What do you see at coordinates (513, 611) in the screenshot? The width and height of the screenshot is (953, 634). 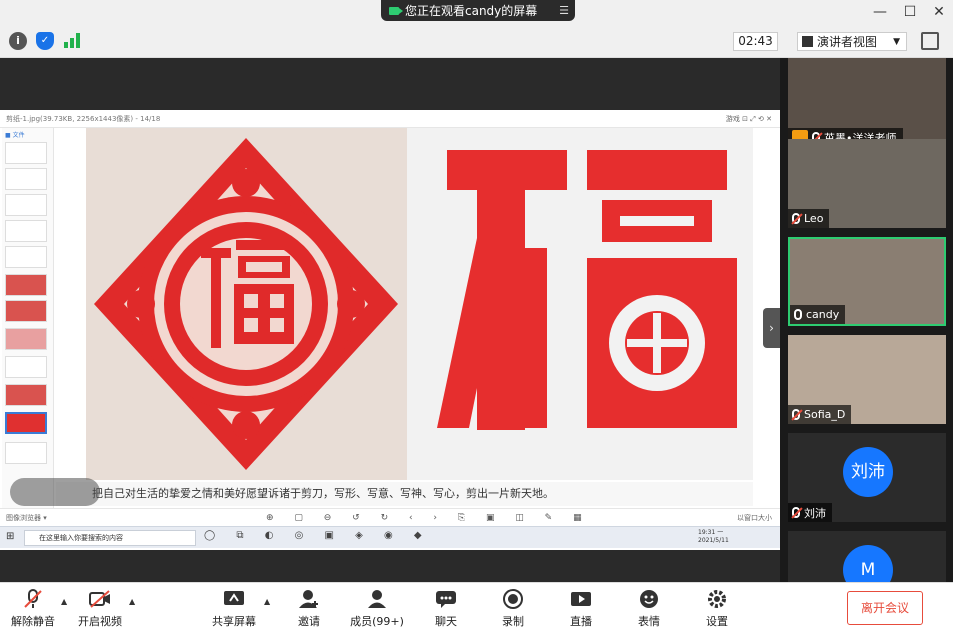 I see `record-button: 录制` at bounding box center [513, 611].